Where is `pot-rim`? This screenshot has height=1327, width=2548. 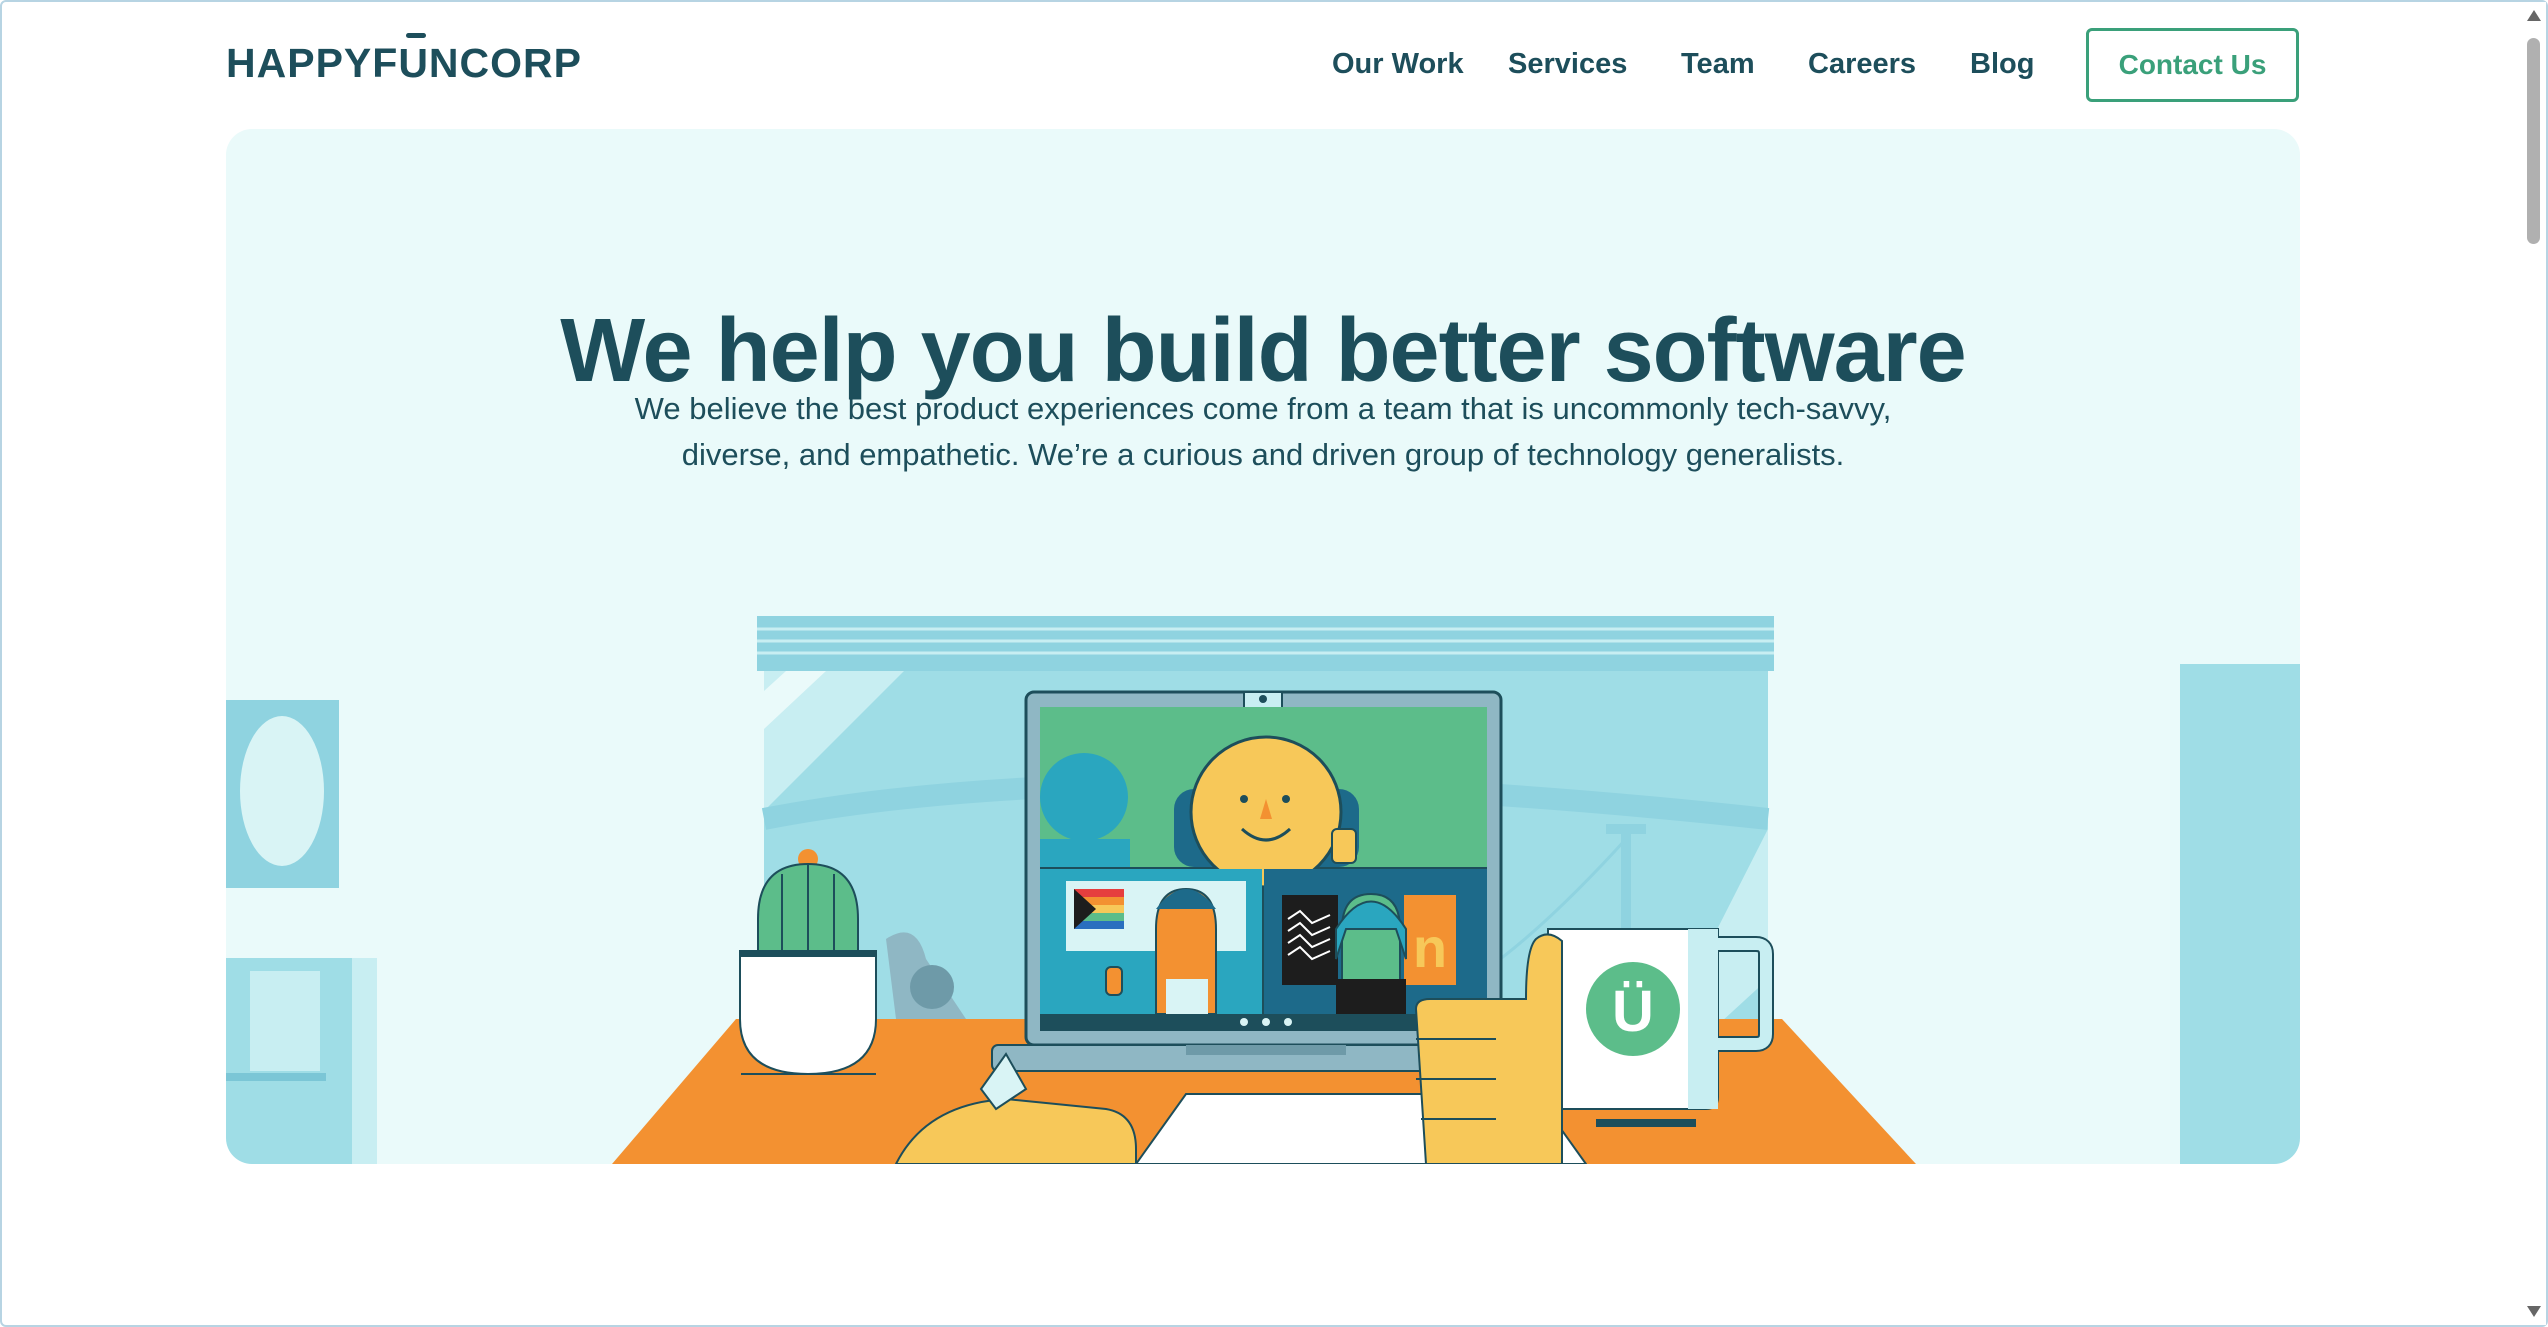
pot-rim is located at coordinates (808, 954).